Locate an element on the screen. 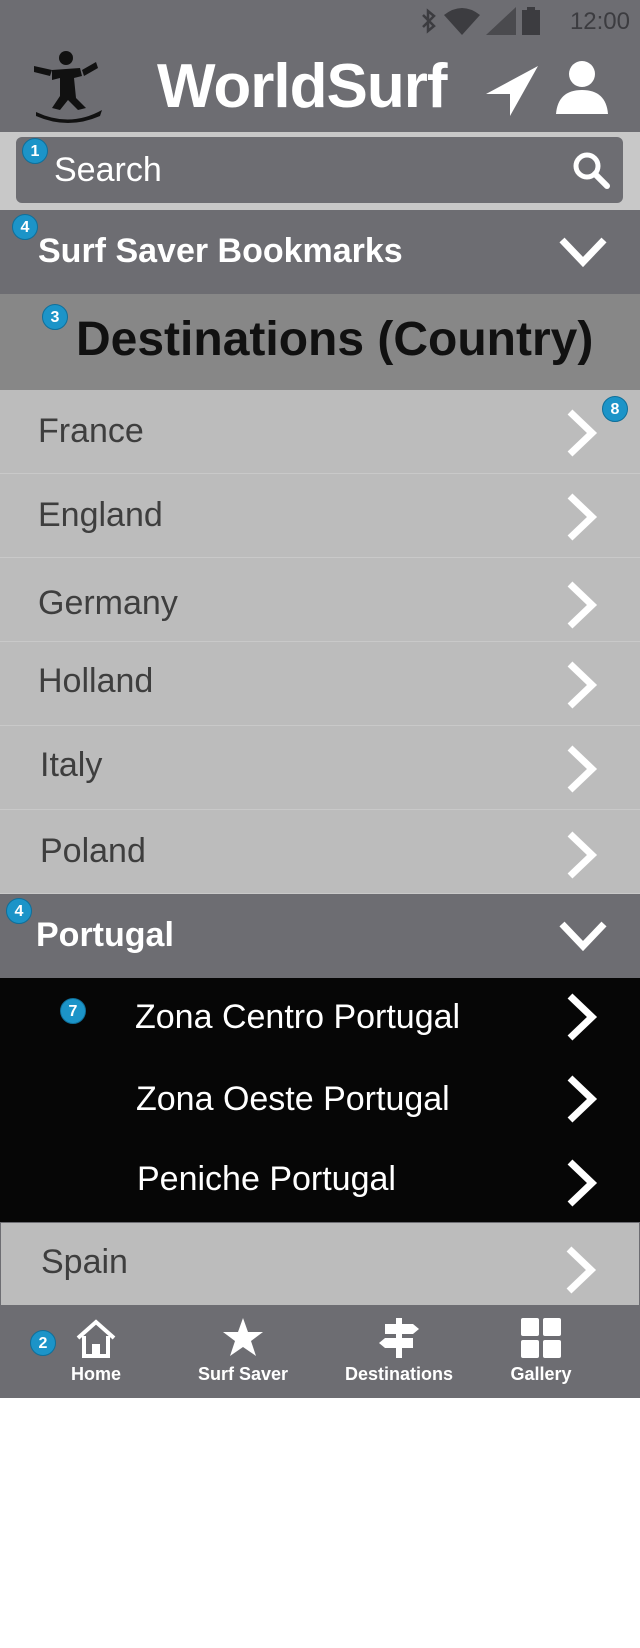  status-bar: 12:00 is located at coordinates (320, 21).